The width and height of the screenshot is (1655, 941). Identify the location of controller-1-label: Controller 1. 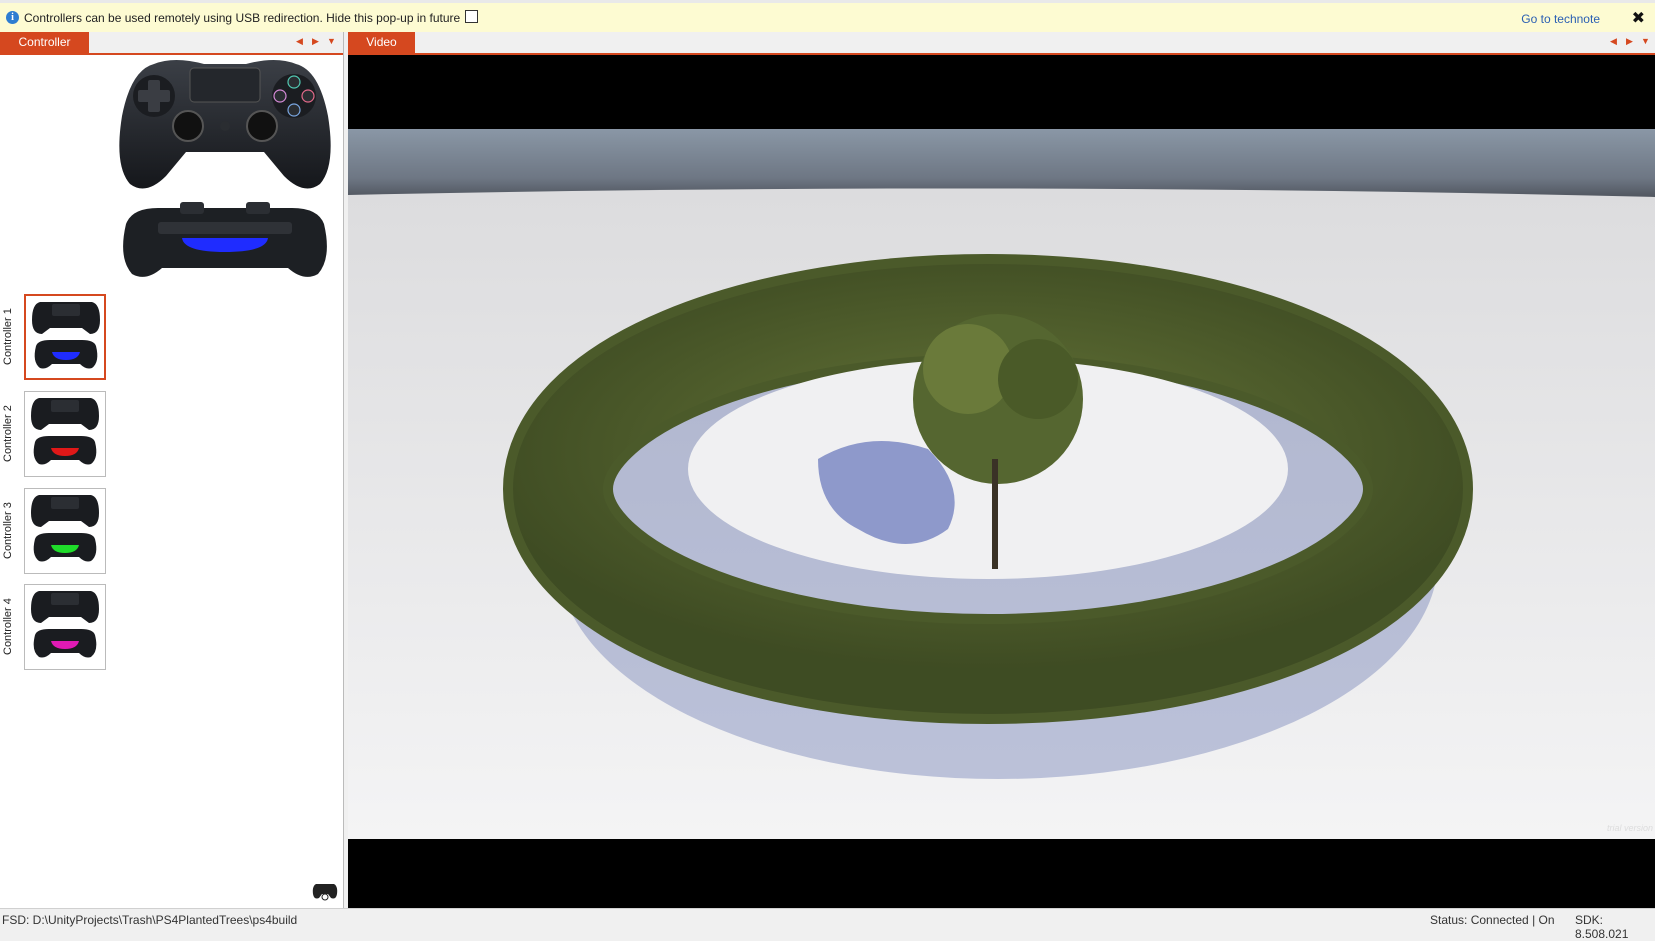
(8, 337).